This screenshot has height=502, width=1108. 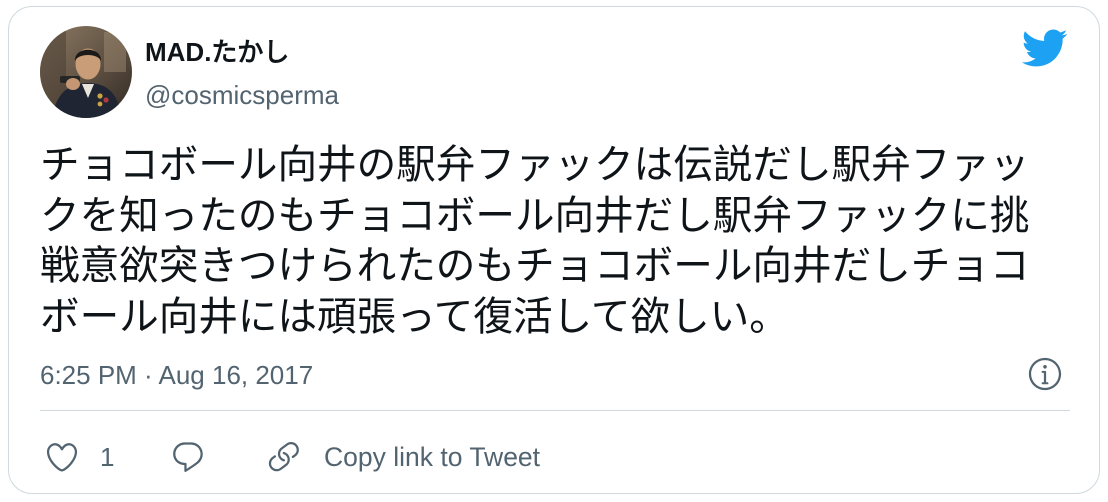 I want to click on heart-icon, so click(x=62, y=457).